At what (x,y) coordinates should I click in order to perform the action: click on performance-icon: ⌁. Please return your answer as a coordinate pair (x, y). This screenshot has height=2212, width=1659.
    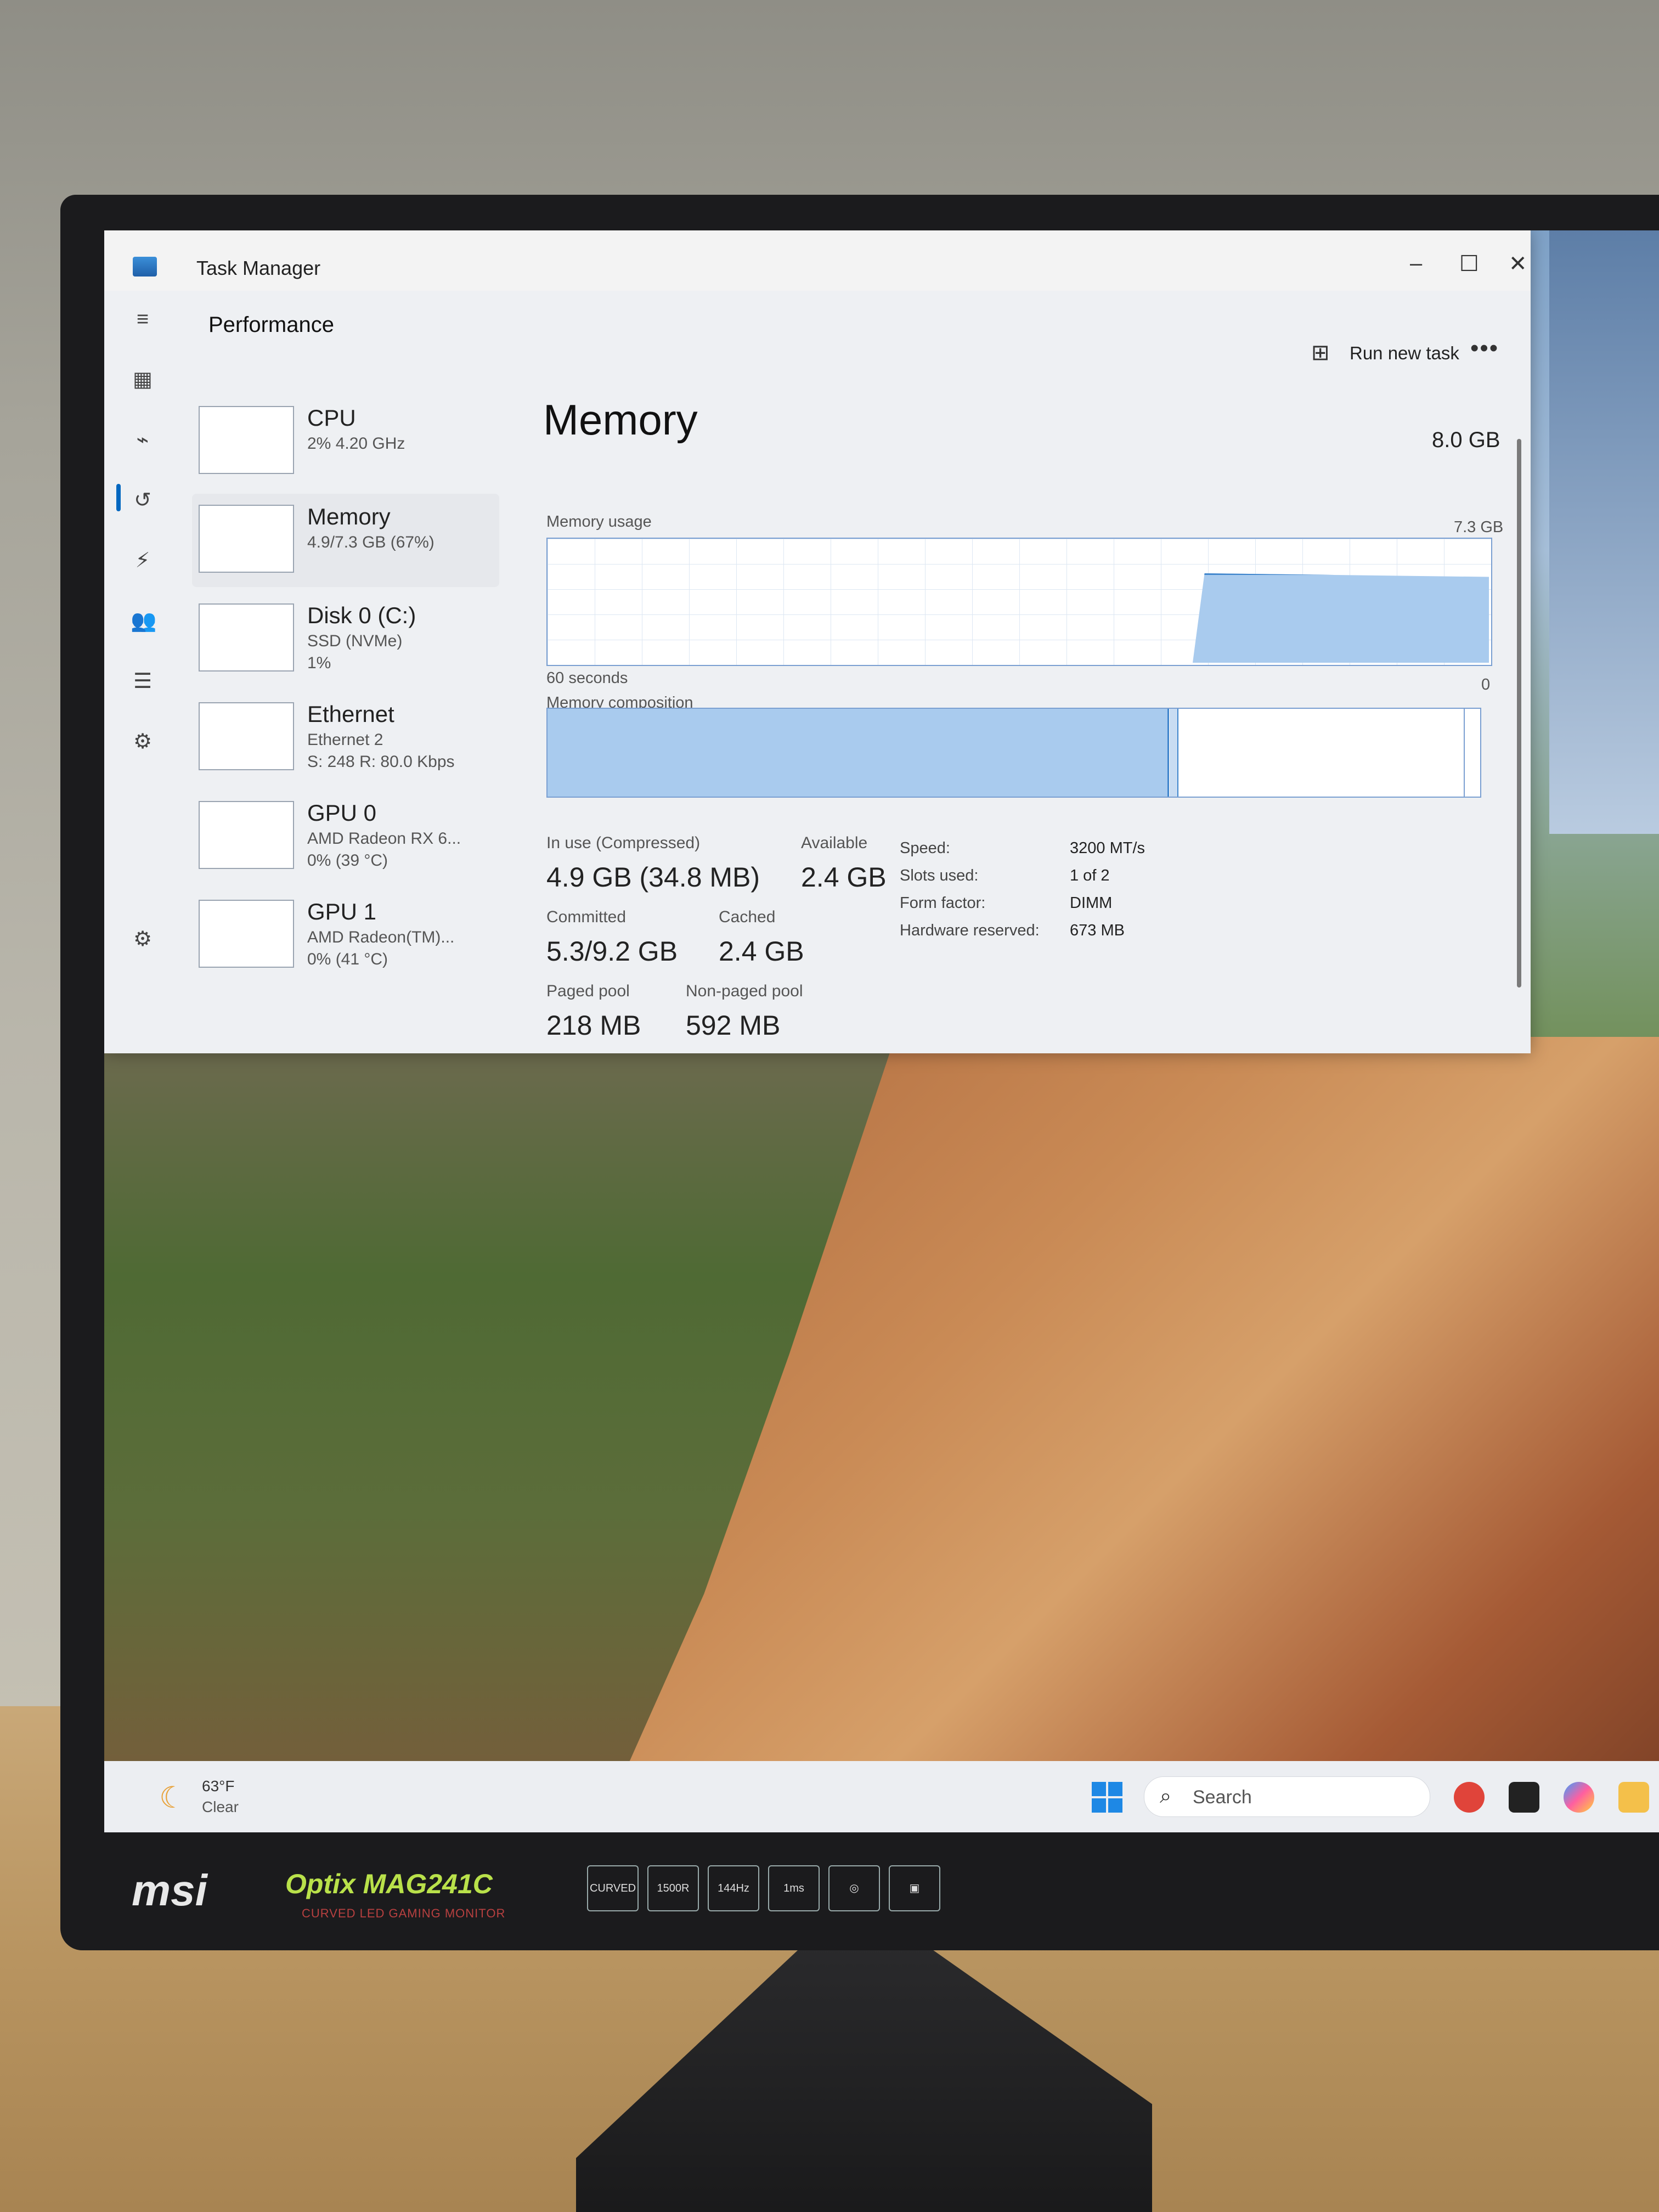
    Looking at the image, I should click on (143, 440).